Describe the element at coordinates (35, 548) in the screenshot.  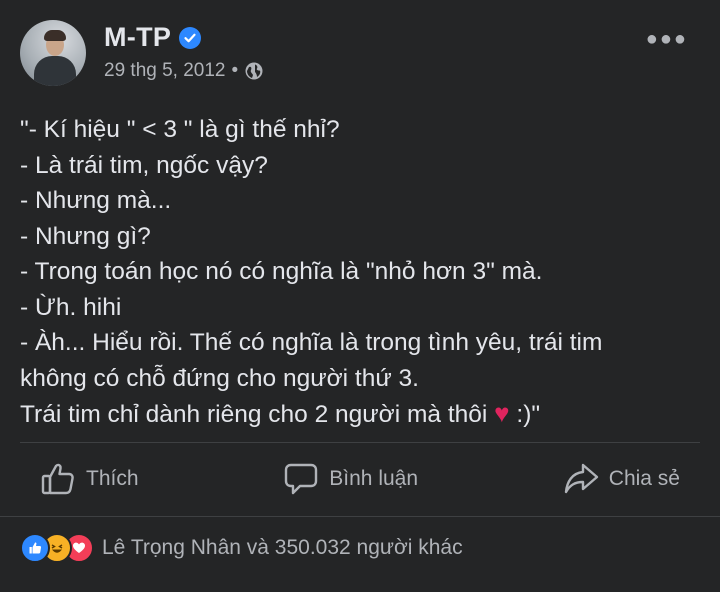
I see `like-icon` at that location.